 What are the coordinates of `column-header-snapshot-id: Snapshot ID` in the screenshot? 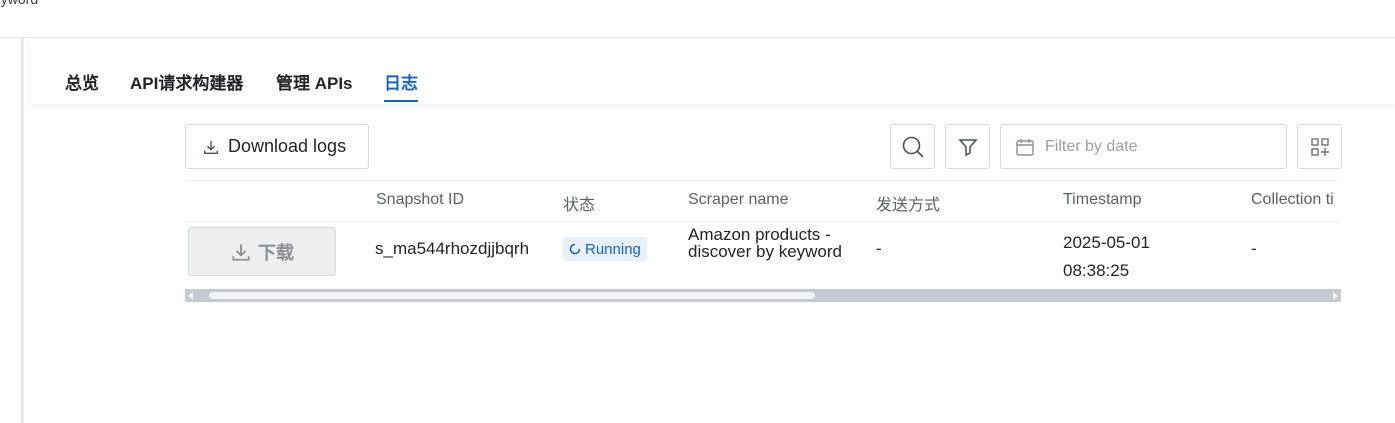 It's located at (420, 200).